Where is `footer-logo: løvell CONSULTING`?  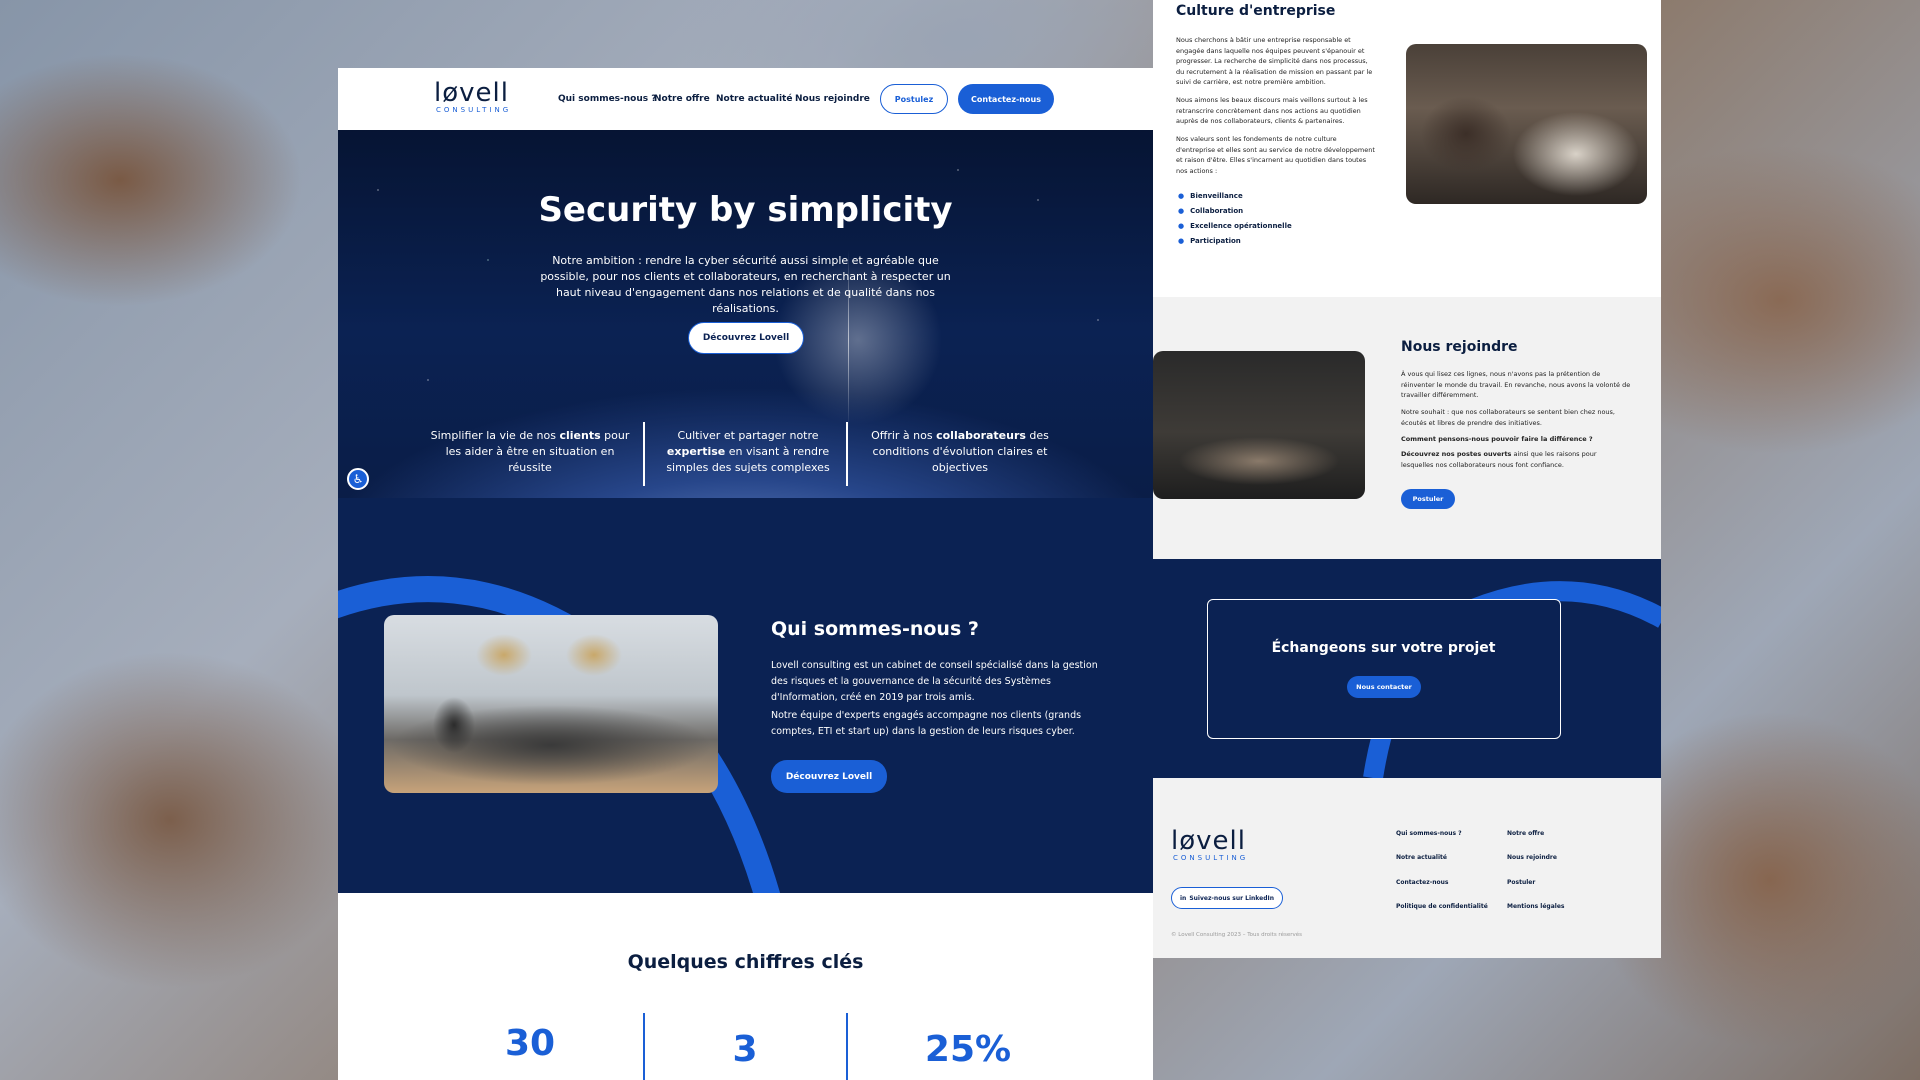 footer-logo: løvell CONSULTING is located at coordinates (1209, 845).